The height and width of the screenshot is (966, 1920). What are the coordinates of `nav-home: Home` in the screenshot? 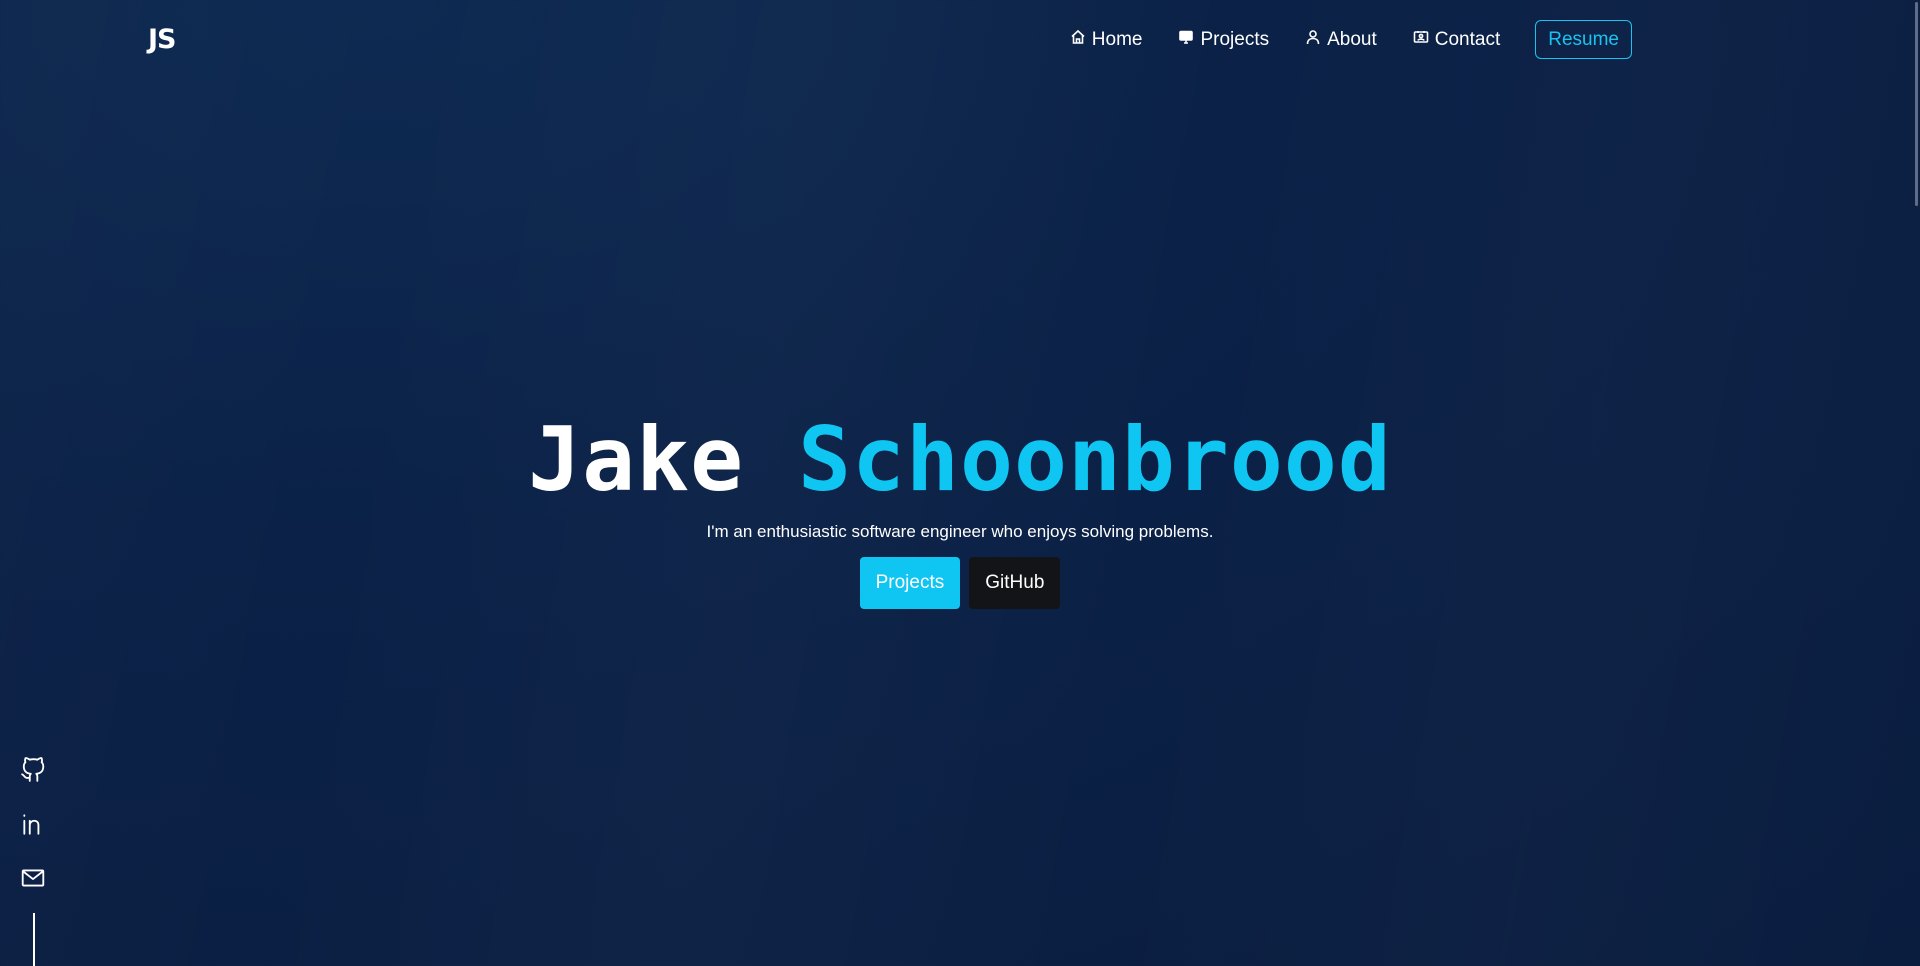 It's located at (1106, 39).